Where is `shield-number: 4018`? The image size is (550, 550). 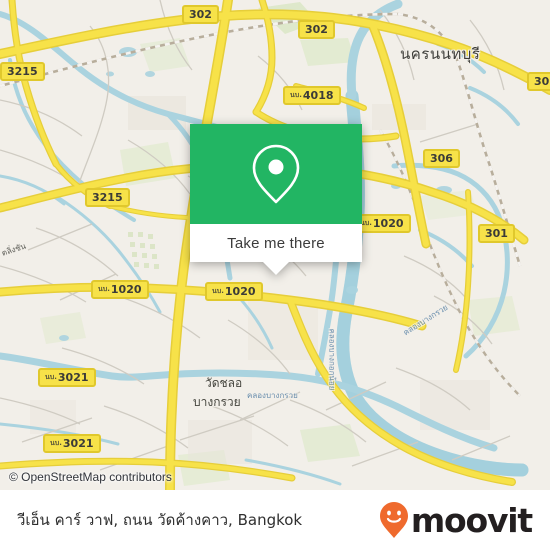 shield-number: 4018 is located at coordinates (318, 95).